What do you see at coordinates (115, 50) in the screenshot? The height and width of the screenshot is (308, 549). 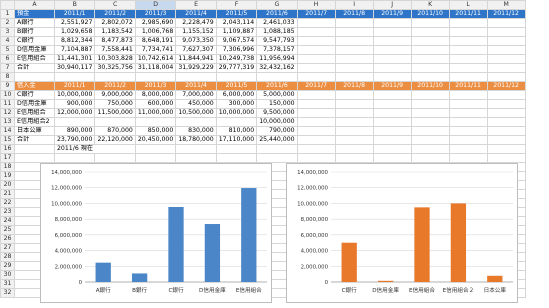 I see `value-cell: 7,558,441` at bounding box center [115, 50].